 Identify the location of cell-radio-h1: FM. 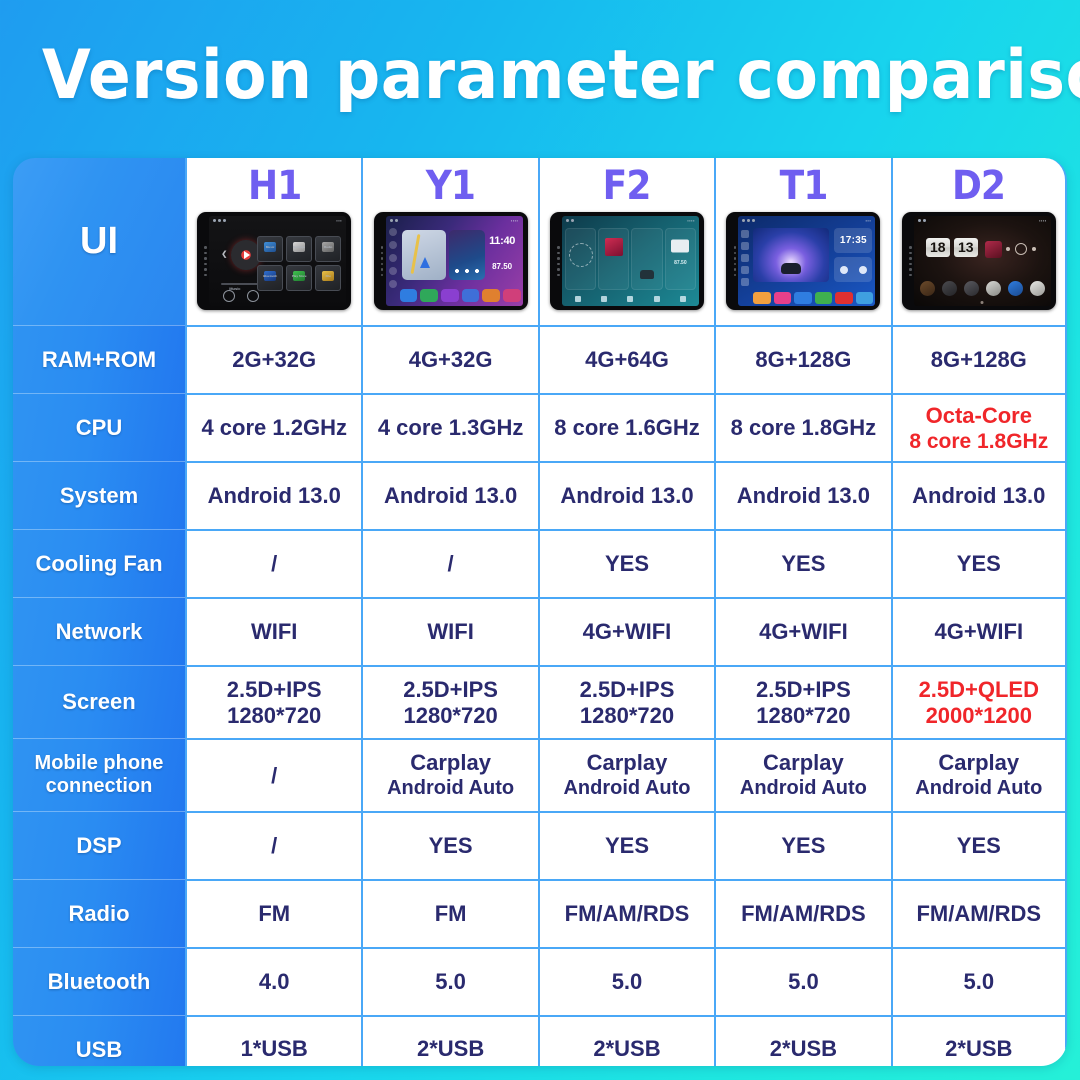
(273, 913).